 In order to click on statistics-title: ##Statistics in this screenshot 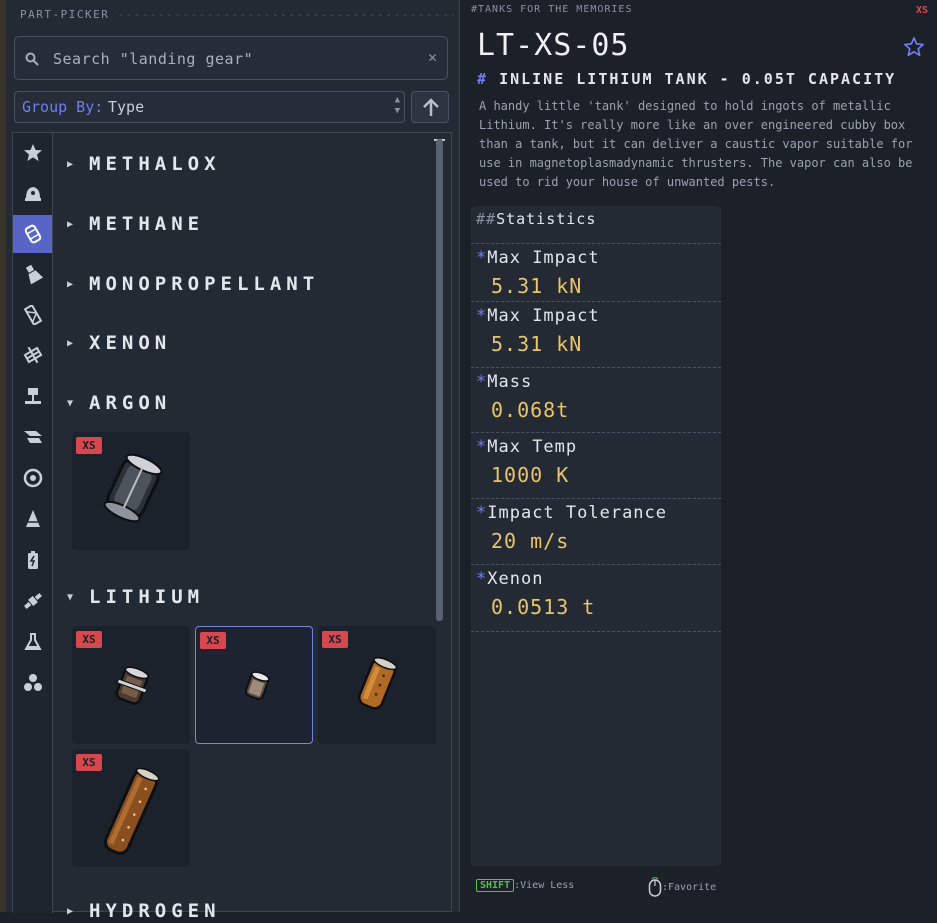, I will do `click(536, 219)`.